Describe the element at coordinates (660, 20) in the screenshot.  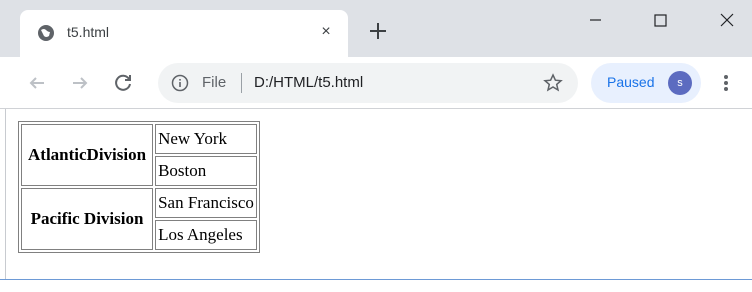
I see `maximize-icon` at that location.